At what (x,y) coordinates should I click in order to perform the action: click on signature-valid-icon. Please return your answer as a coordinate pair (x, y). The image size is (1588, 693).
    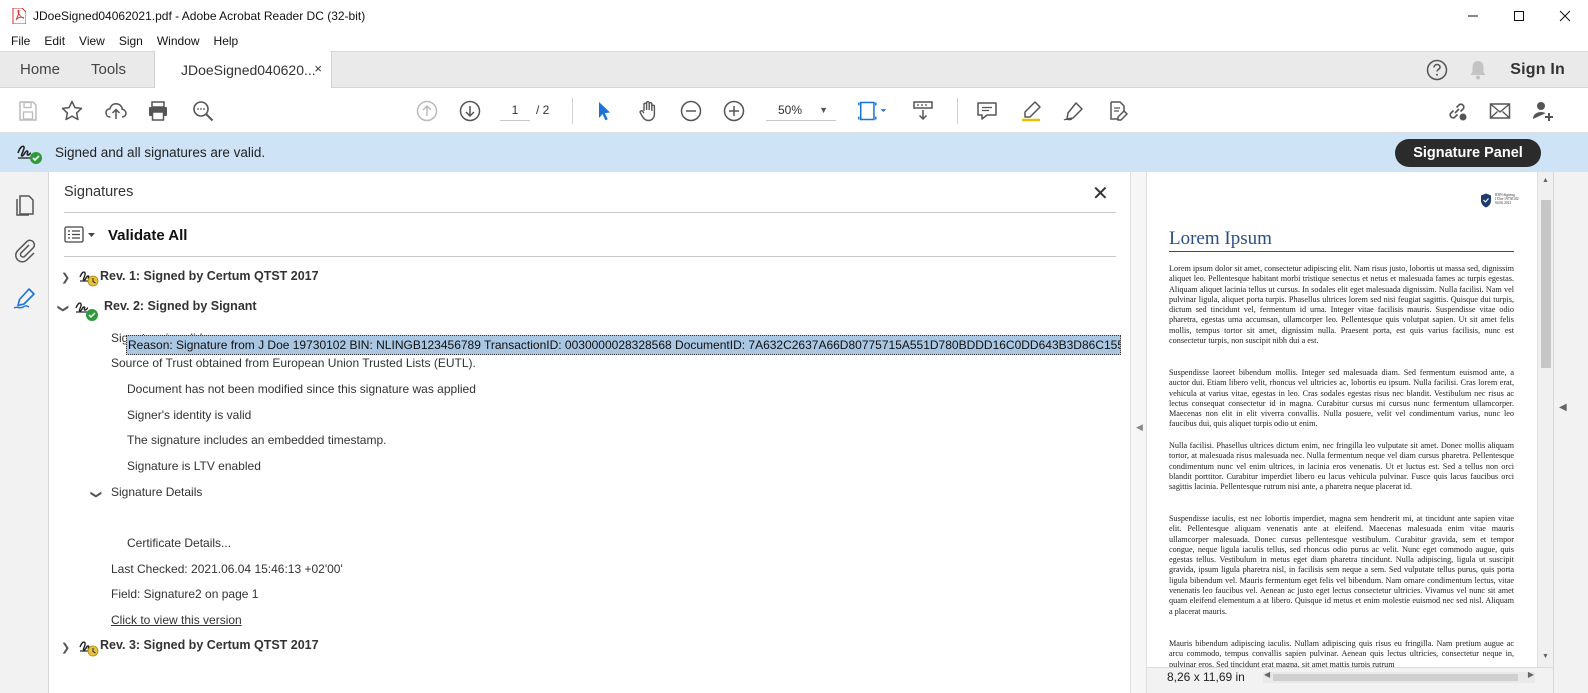
    Looking at the image, I should click on (86, 311).